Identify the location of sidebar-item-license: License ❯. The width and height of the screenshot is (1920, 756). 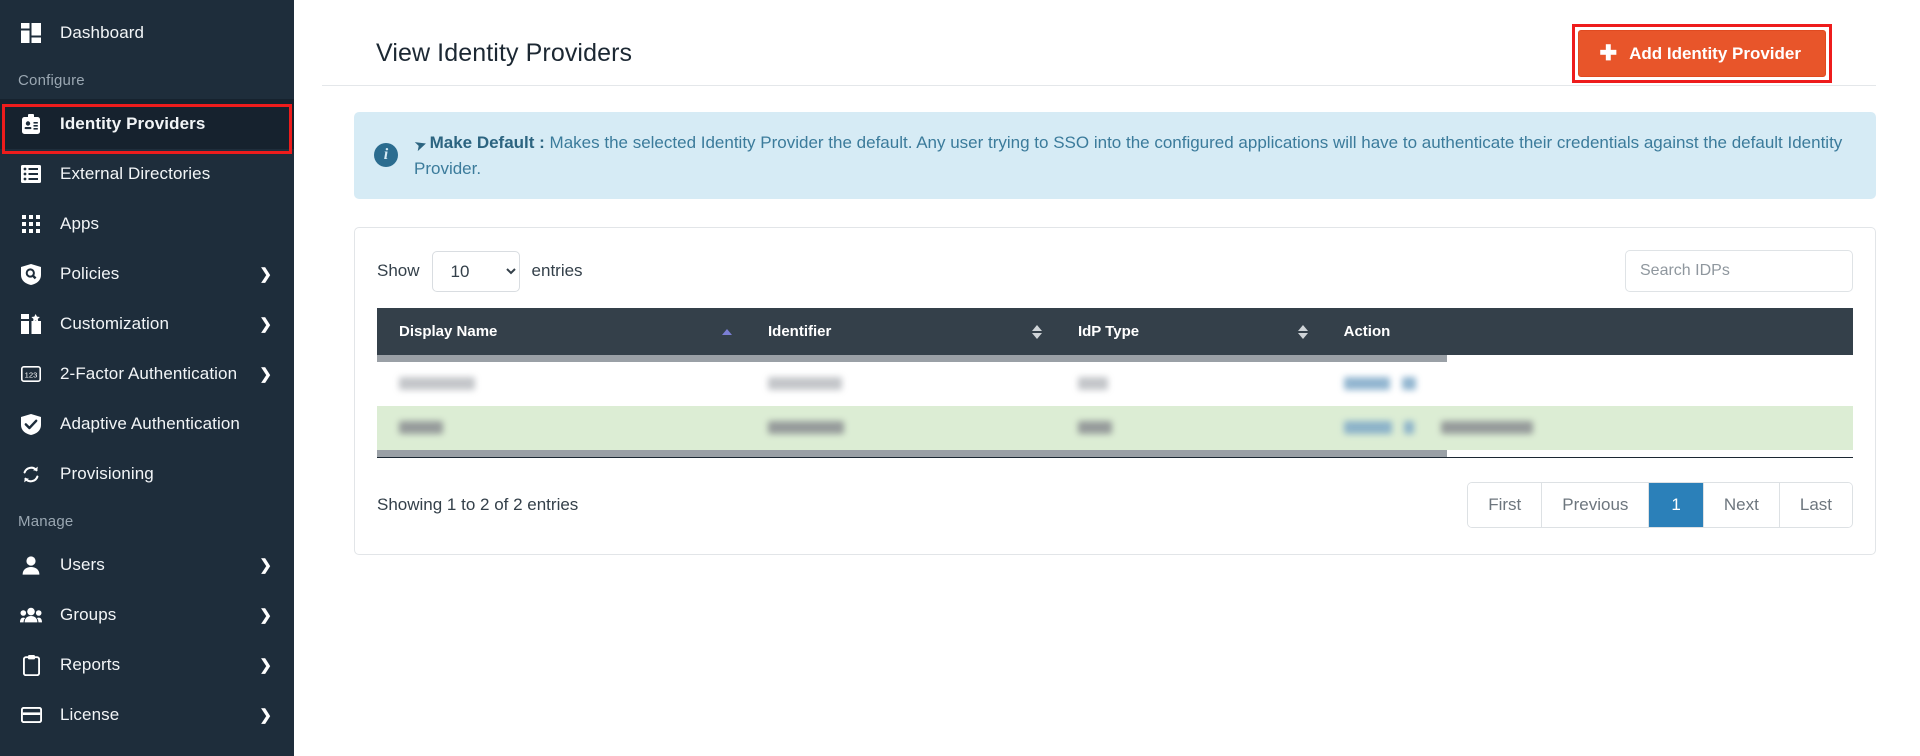
(147, 715).